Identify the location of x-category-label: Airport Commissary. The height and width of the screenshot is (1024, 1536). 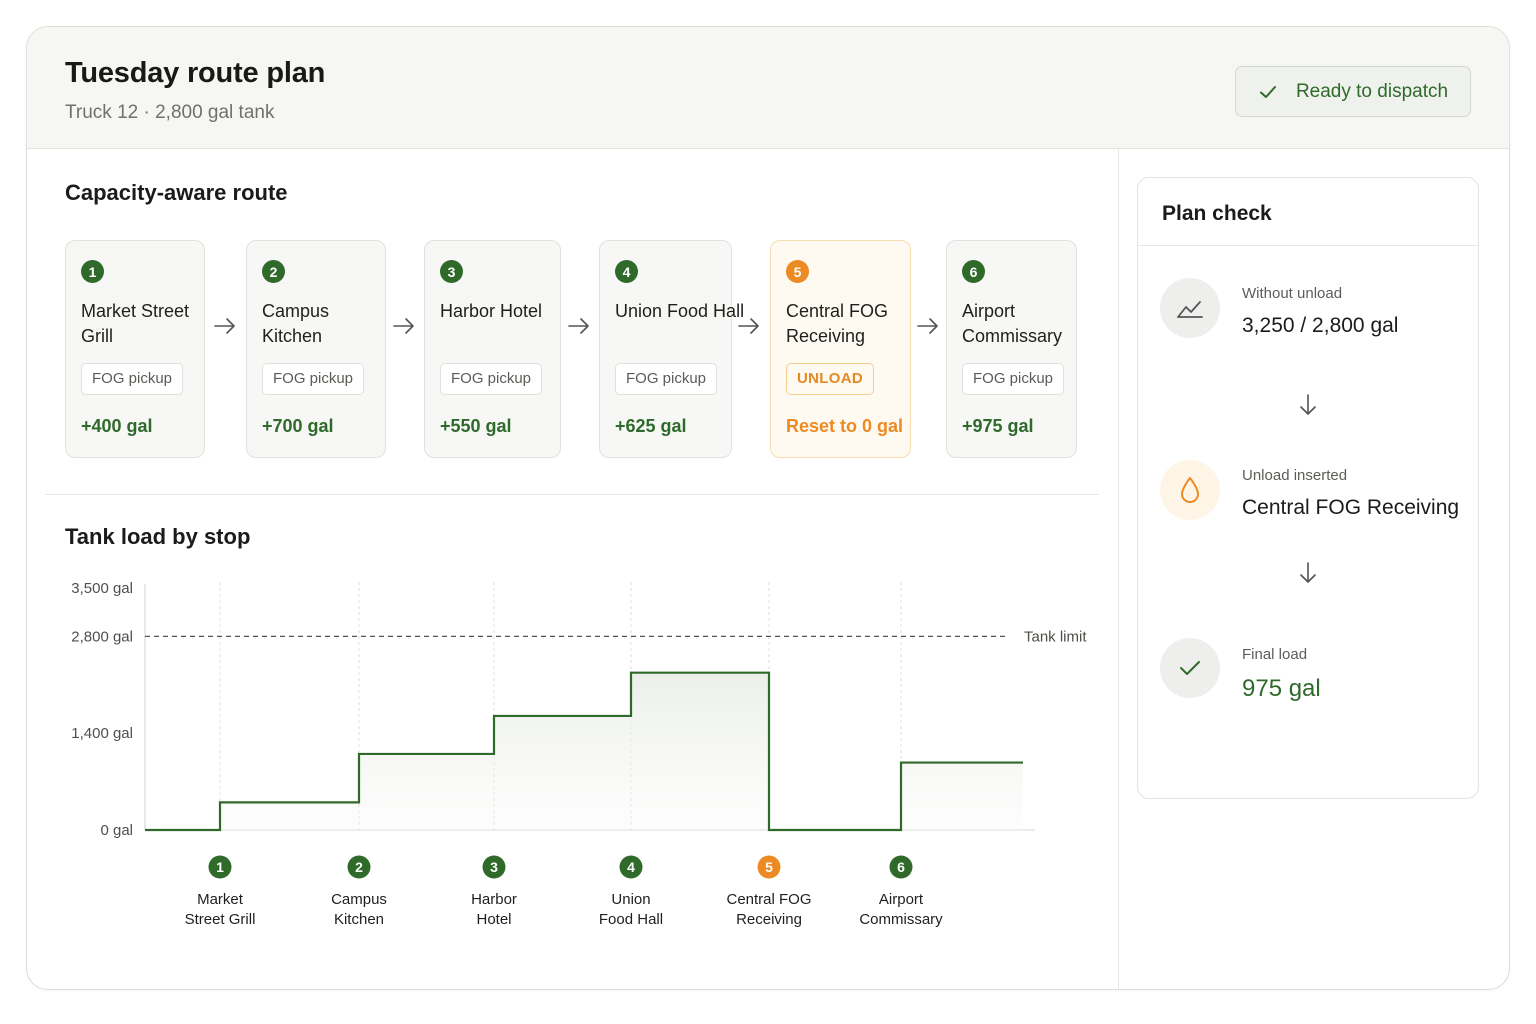
(901, 909).